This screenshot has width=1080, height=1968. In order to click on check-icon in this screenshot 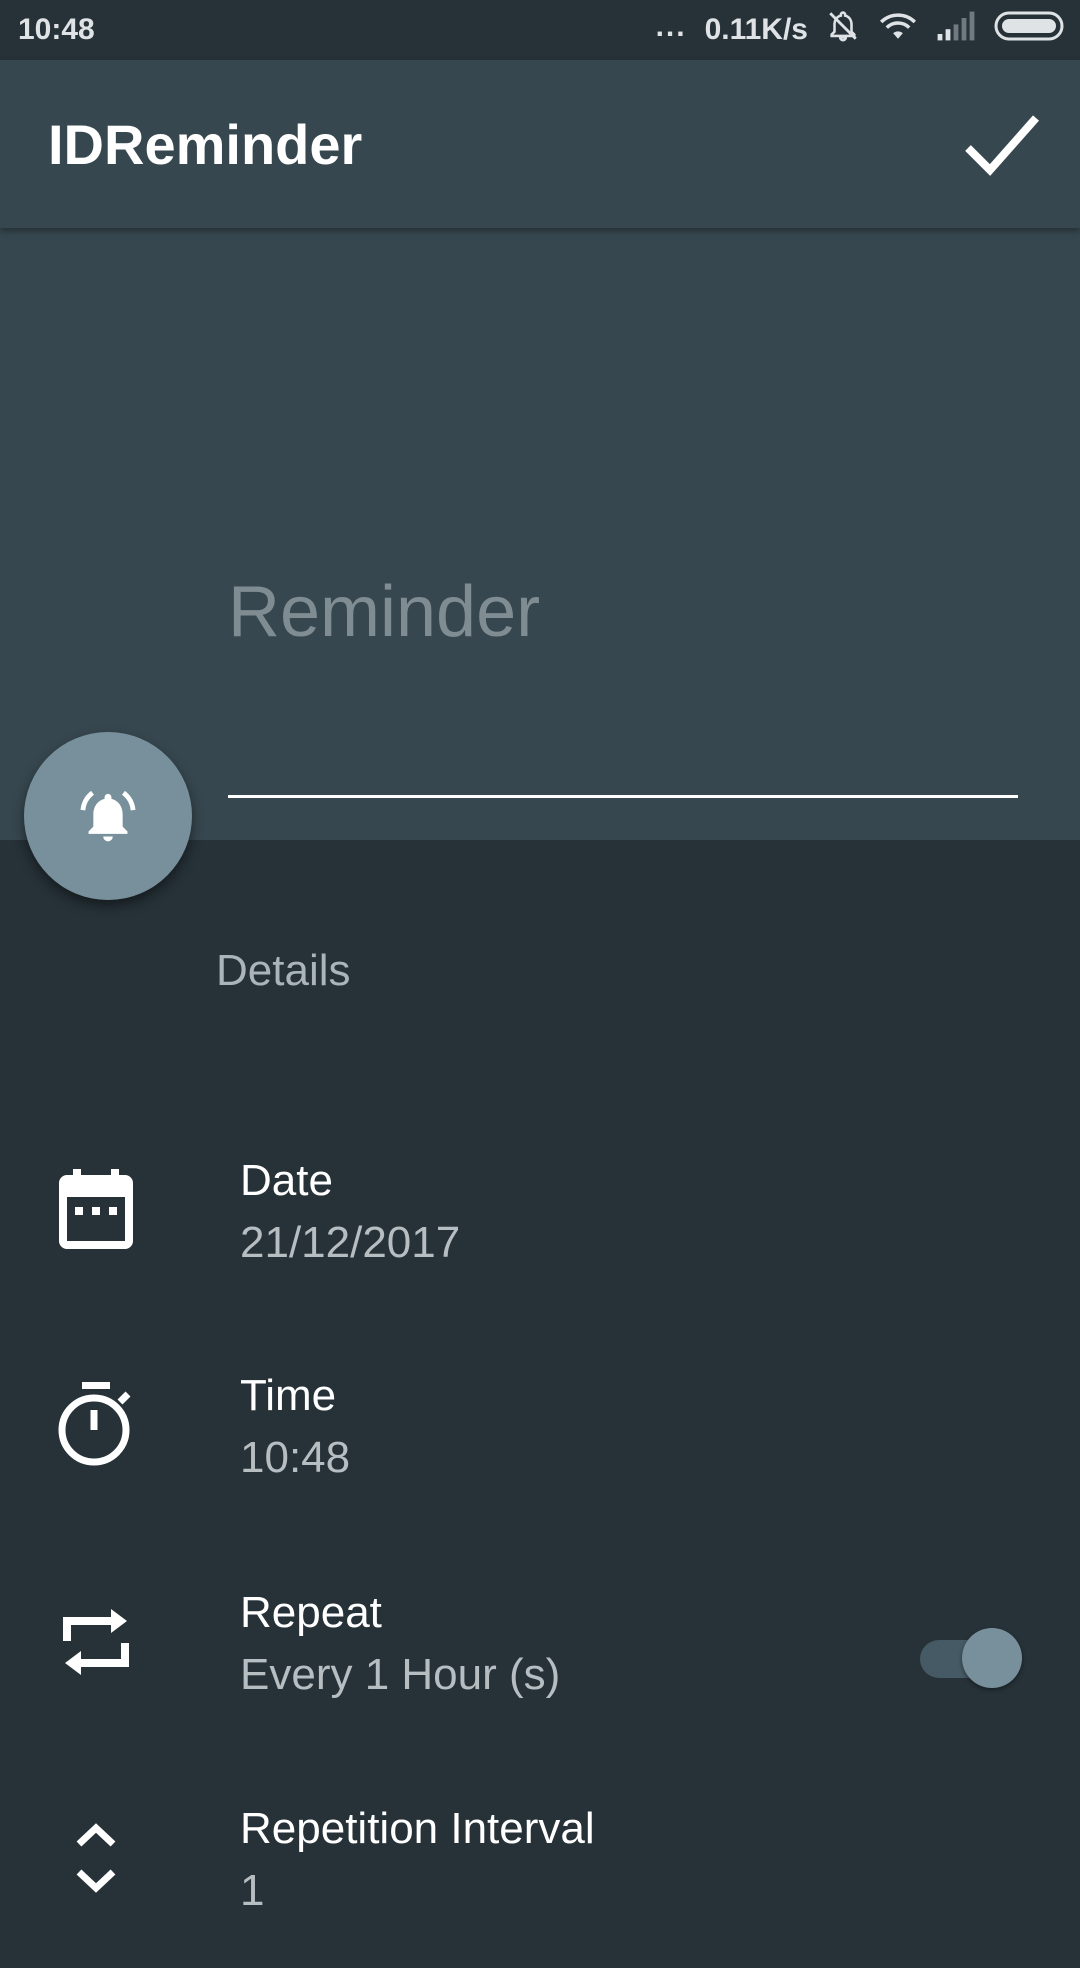, I will do `click(1002, 145)`.